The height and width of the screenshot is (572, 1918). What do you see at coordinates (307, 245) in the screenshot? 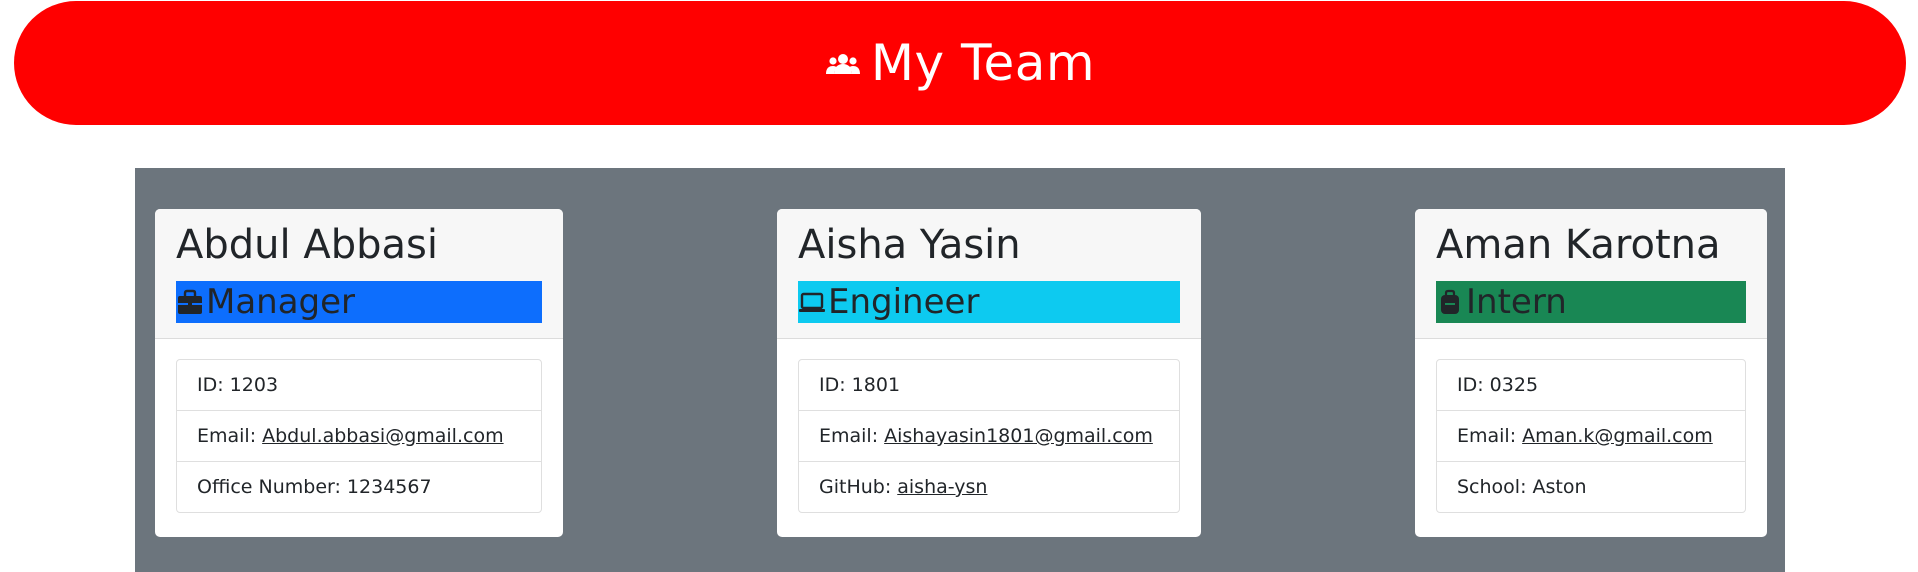
I see `employee-name: Abdul Abbasi` at bounding box center [307, 245].